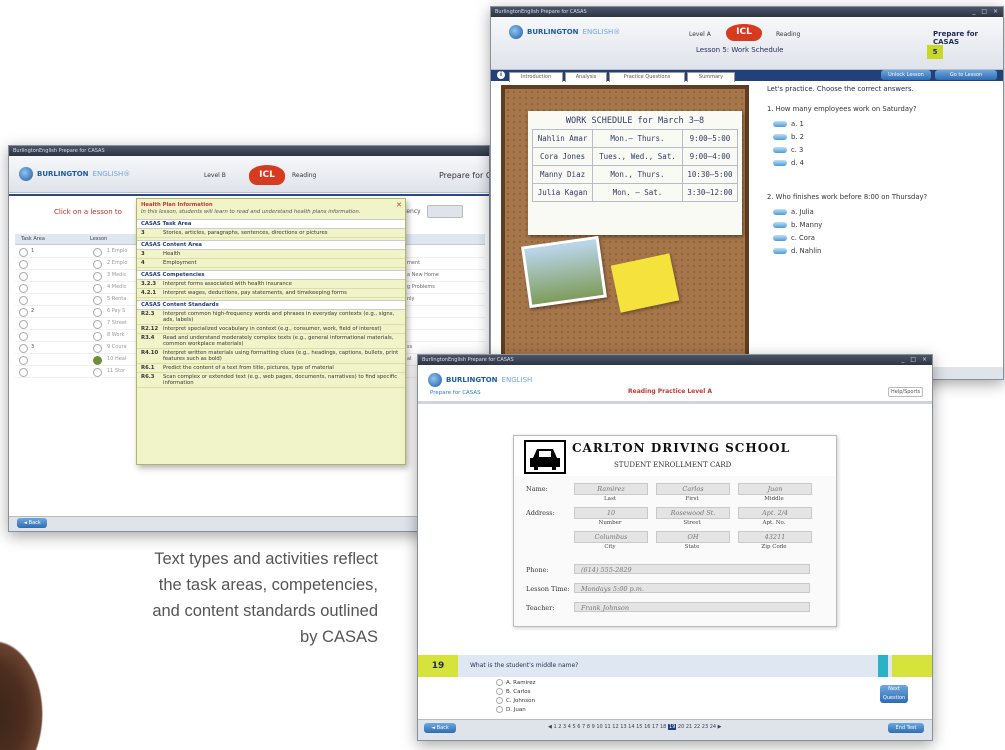  Describe the element at coordinates (788, 150) in the screenshot. I see `answer-option: c. 3` at that location.